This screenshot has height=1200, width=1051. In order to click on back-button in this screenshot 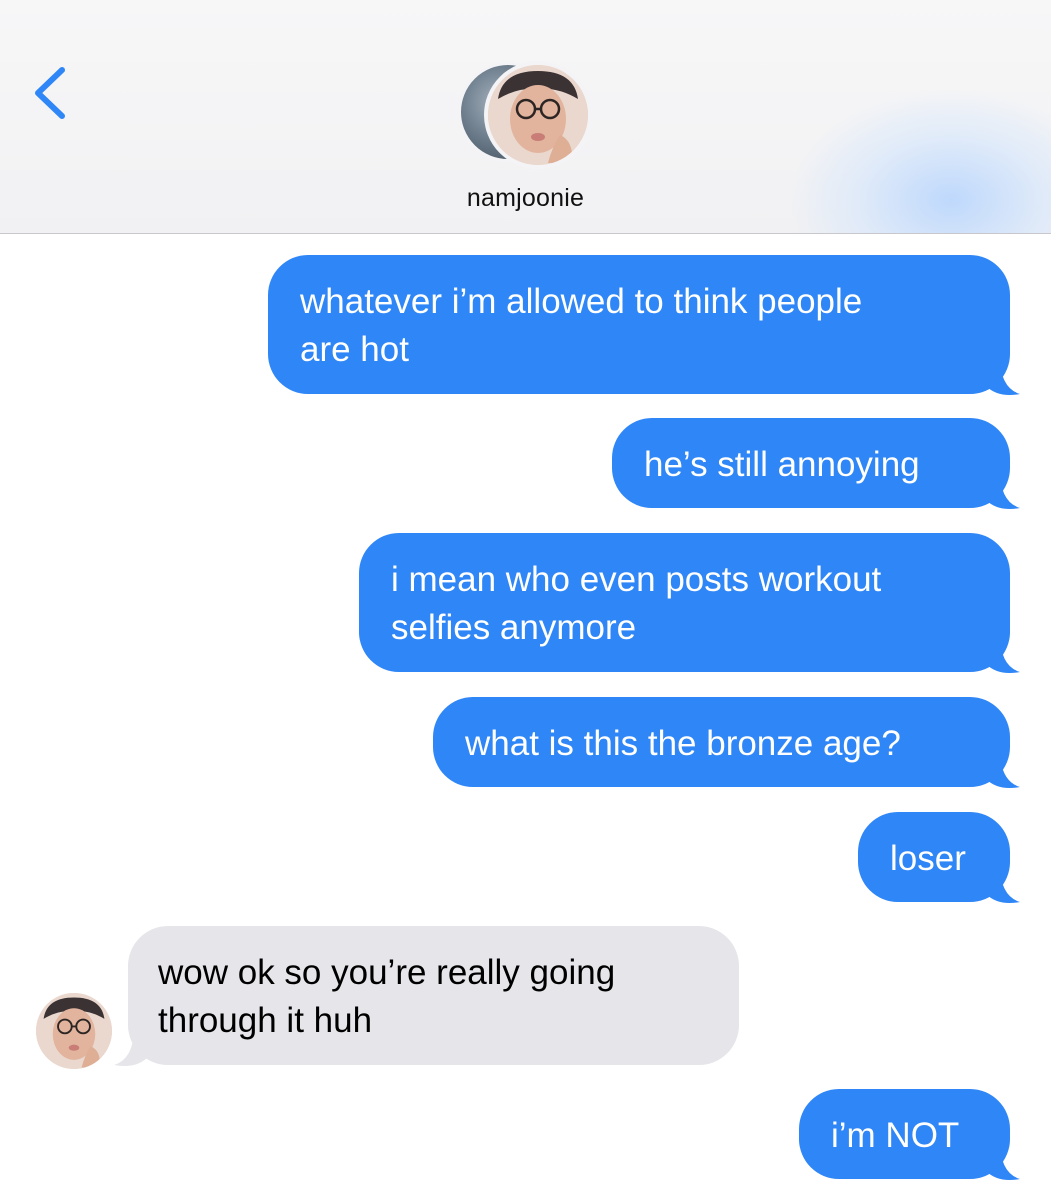, I will do `click(52, 93)`.